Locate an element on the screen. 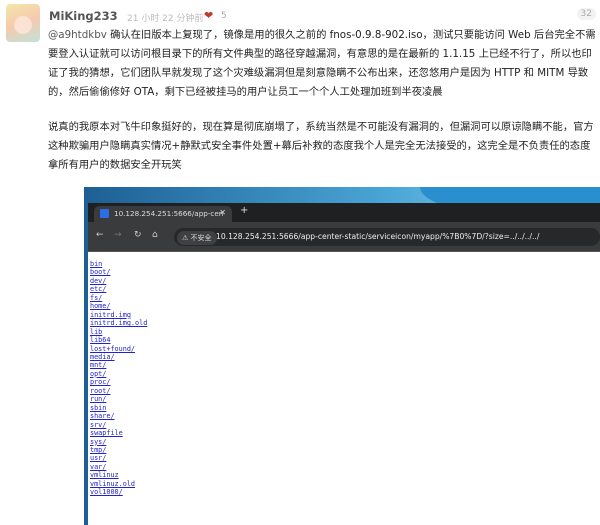  browser-tab: 10.128.254.251:5666/app-cen ✕ is located at coordinates (163, 214).